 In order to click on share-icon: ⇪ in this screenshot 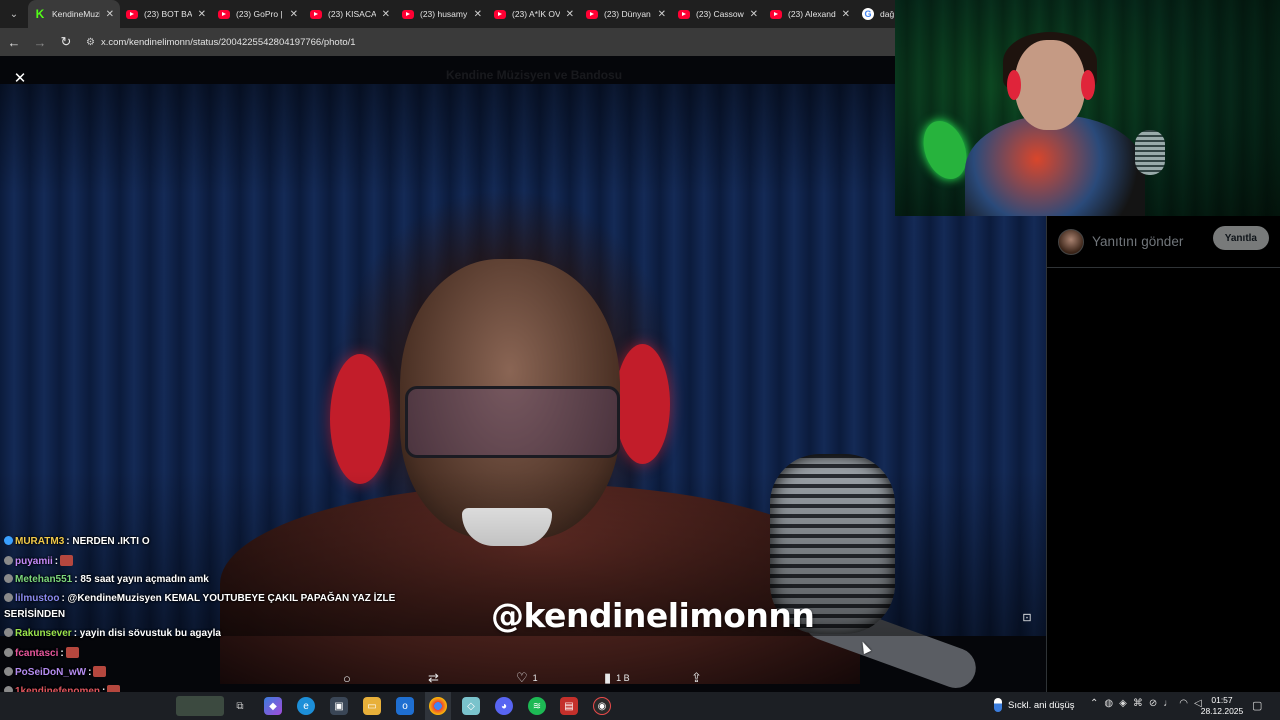, I will do `click(696, 677)`.